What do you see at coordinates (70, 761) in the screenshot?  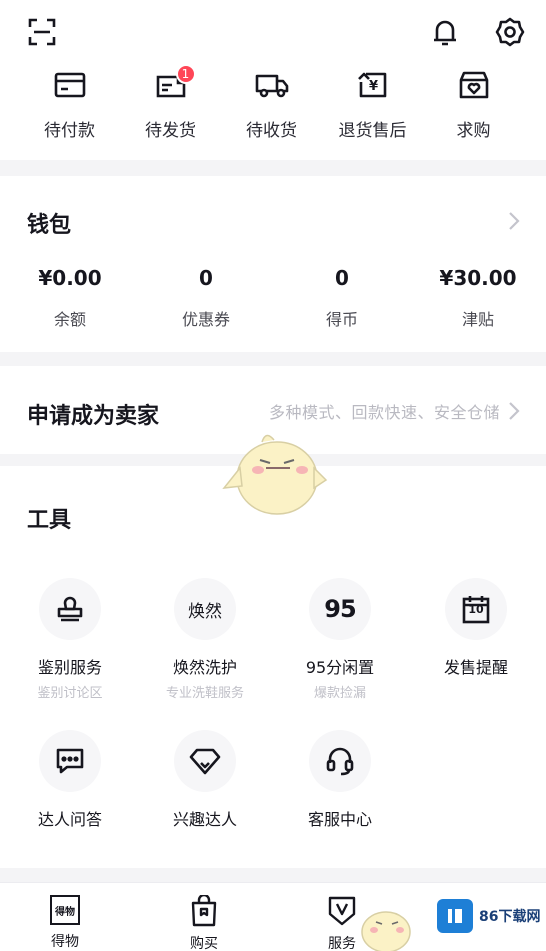 I see `chat-bubble-icon` at bounding box center [70, 761].